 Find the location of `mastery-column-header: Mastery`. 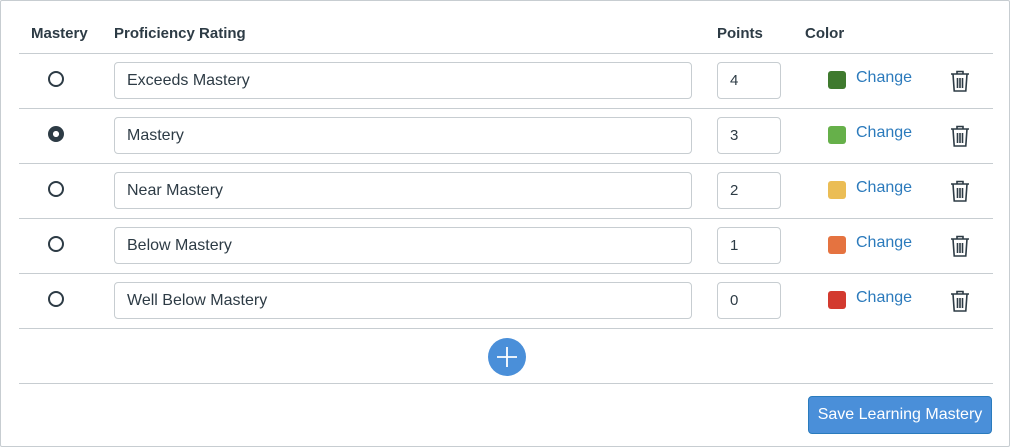

mastery-column-header: Mastery is located at coordinates (59, 33).